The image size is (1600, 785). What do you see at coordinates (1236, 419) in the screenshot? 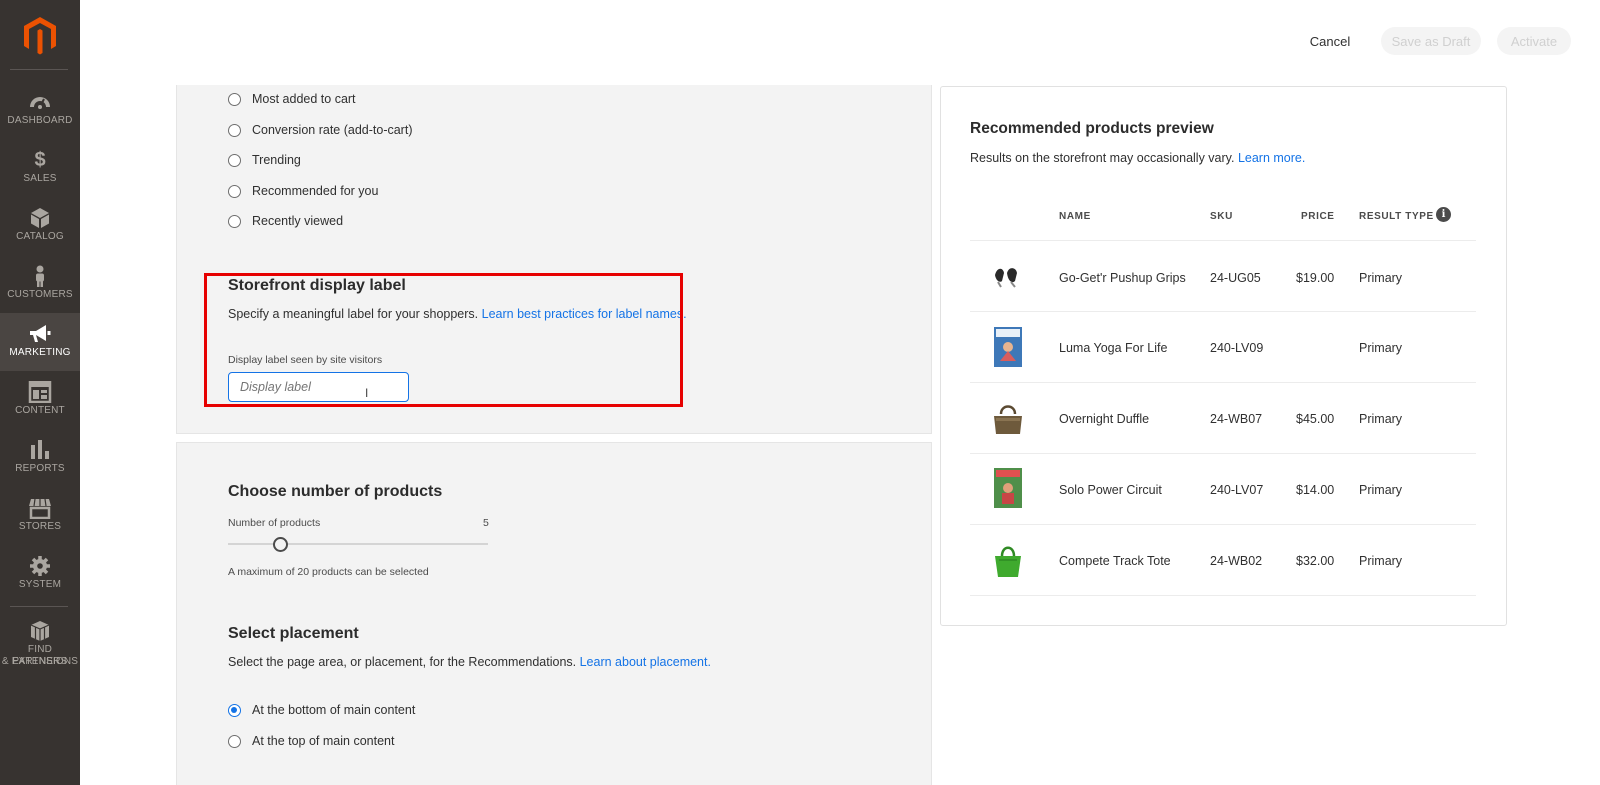
I see `product-sku: 24-WB07` at bounding box center [1236, 419].